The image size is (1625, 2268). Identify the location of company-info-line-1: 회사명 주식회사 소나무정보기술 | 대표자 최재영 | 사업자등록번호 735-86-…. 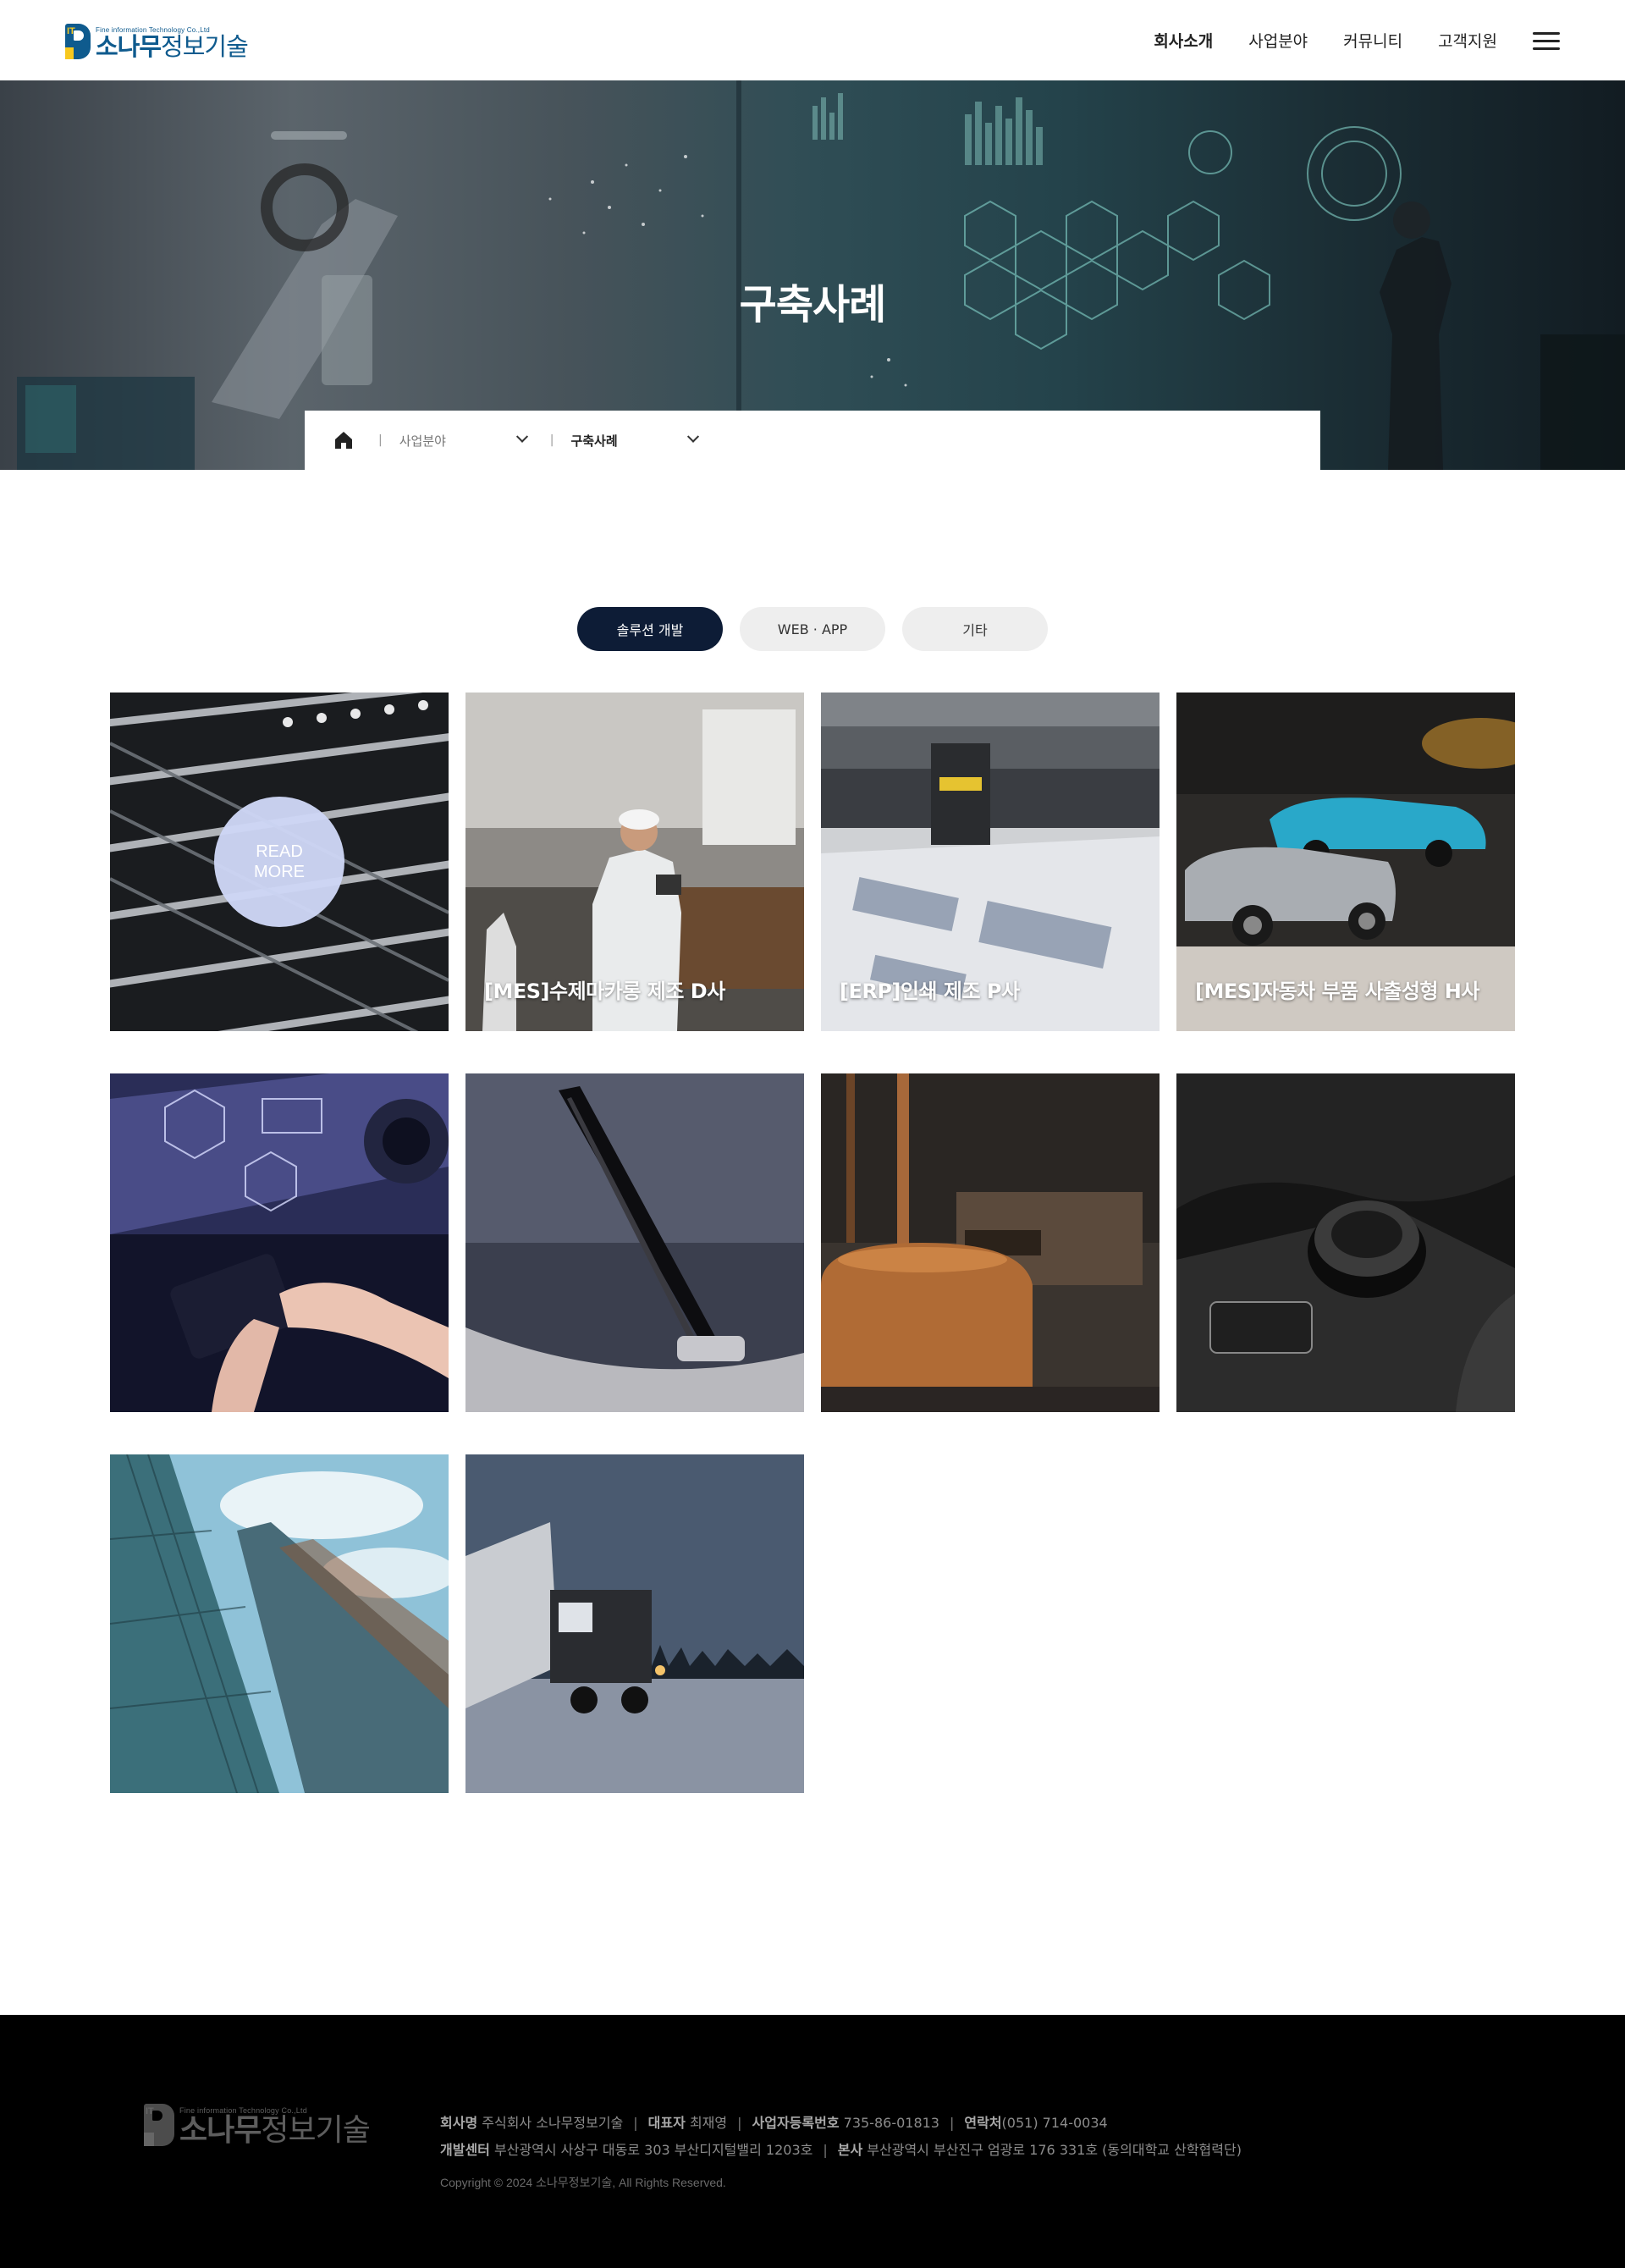
(774, 2123).